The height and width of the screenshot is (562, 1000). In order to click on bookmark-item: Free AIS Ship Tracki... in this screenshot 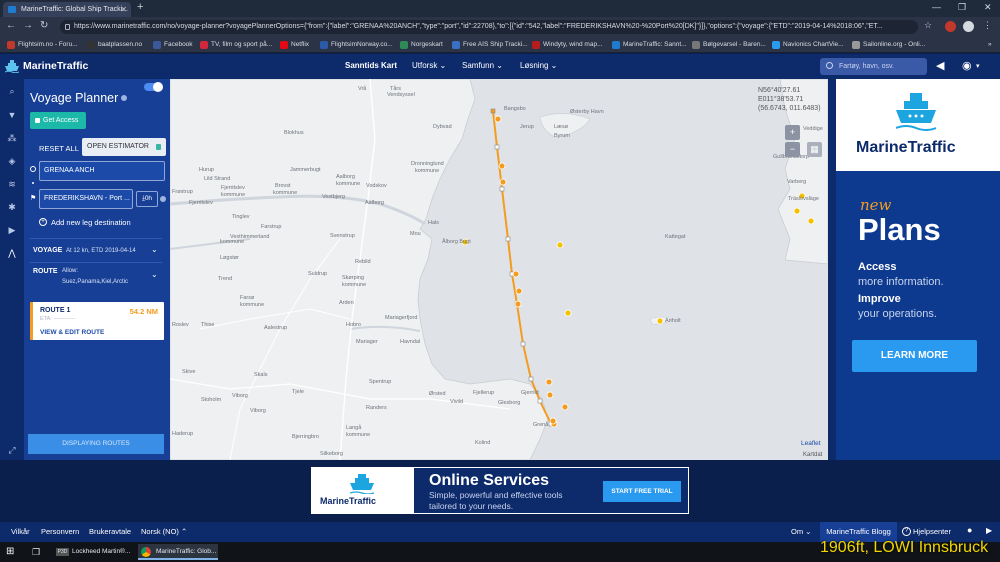, I will do `click(490, 45)`.